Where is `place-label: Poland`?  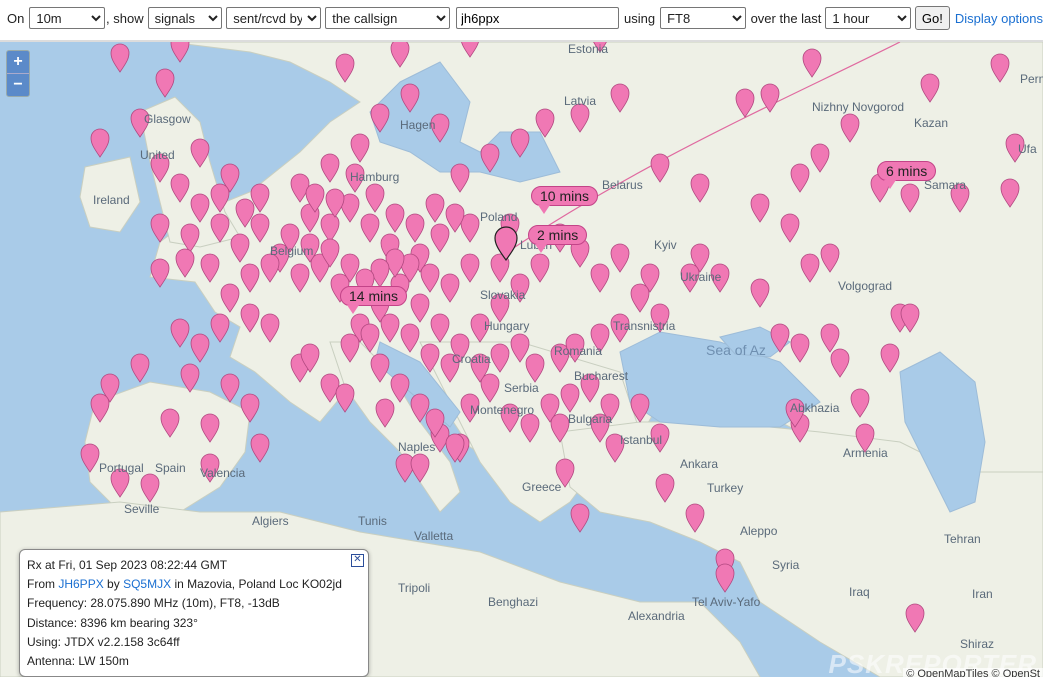
place-label: Poland is located at coordinates (499, 217).